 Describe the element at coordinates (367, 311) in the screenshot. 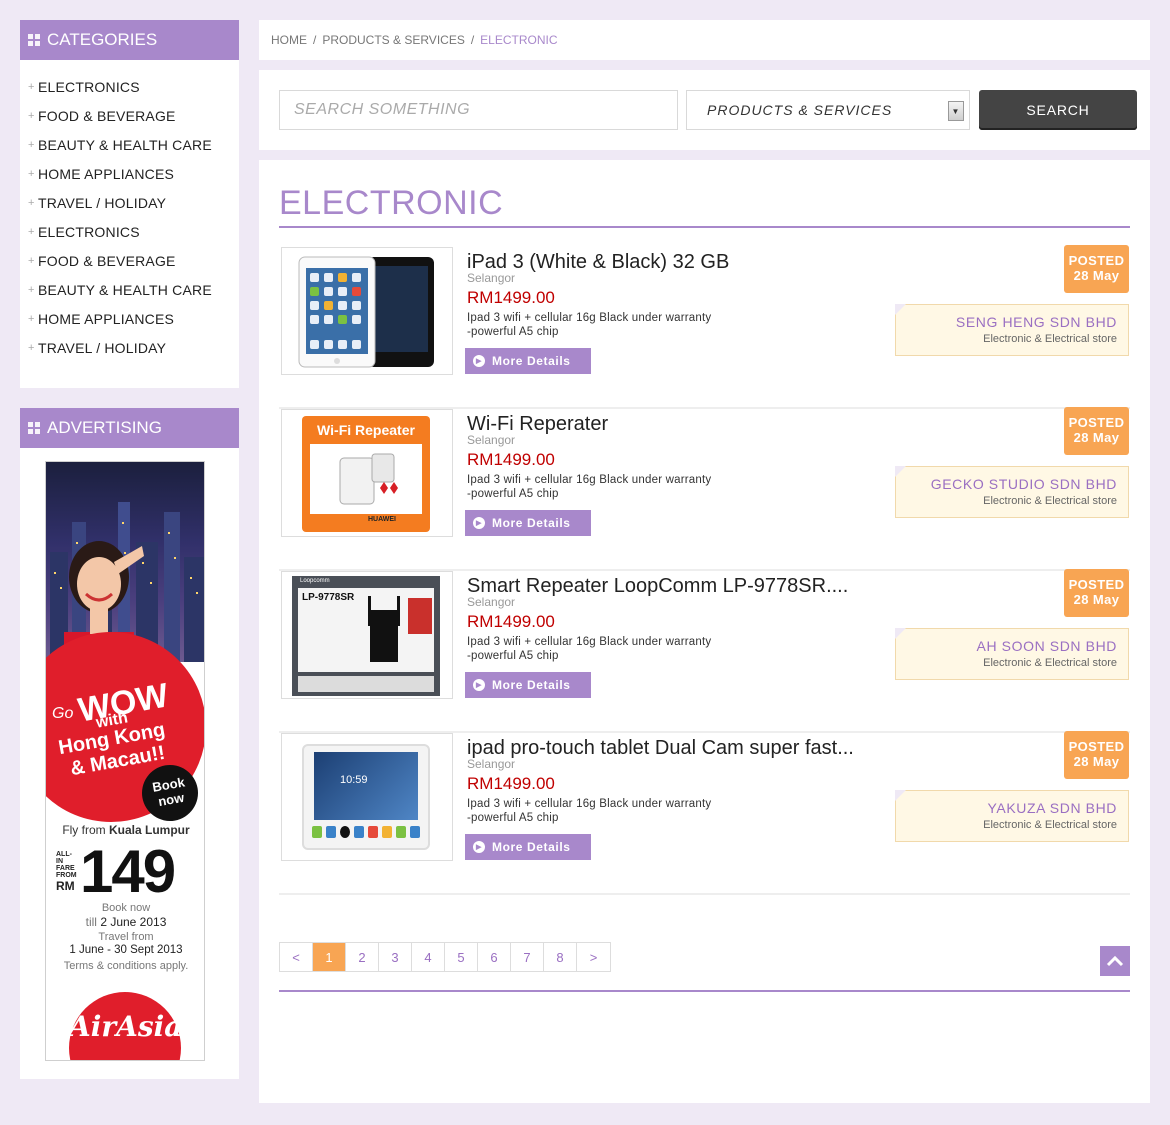

I see `product-thumbnail` at that location.